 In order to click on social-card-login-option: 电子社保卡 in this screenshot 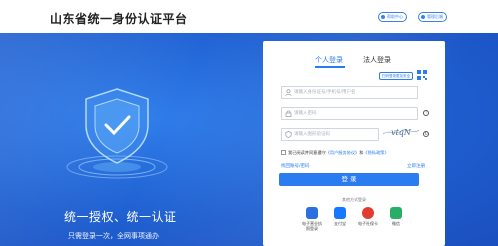, I will do `click(368, 216)`.